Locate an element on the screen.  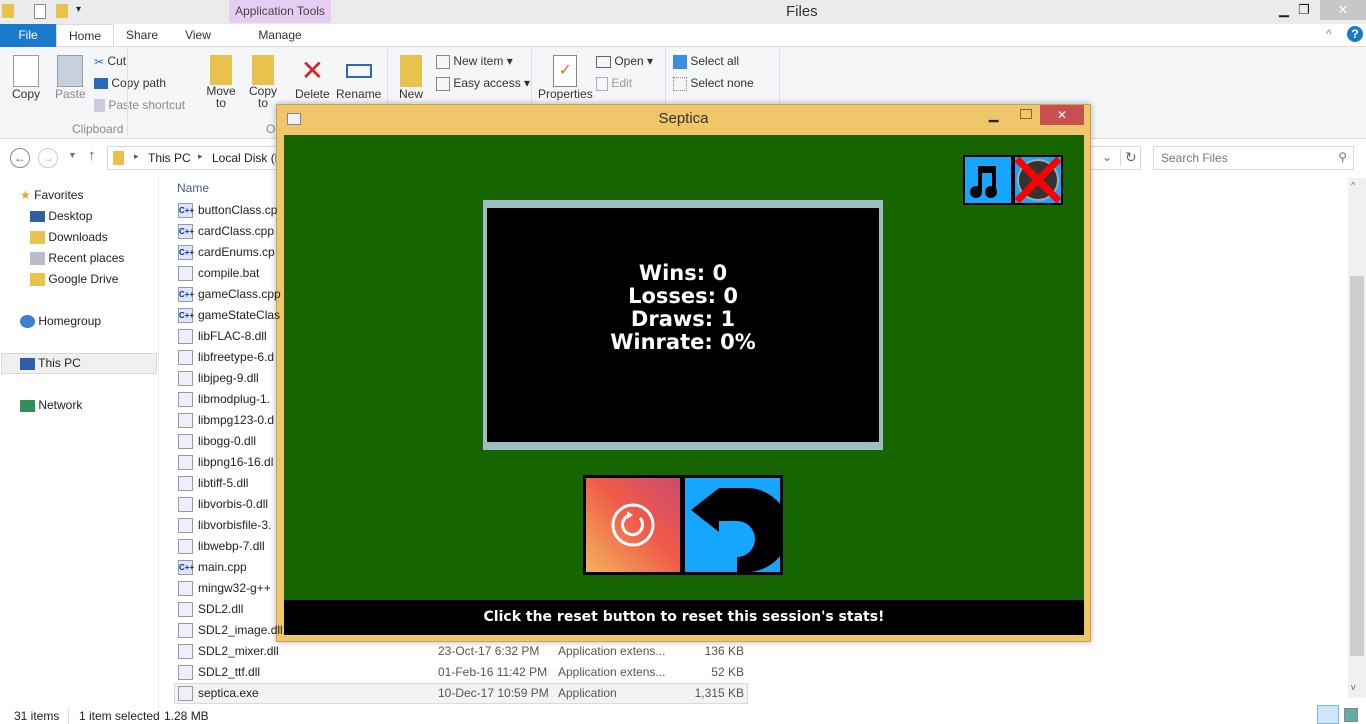
tab-home: Home is located at coordinates (85, 36).